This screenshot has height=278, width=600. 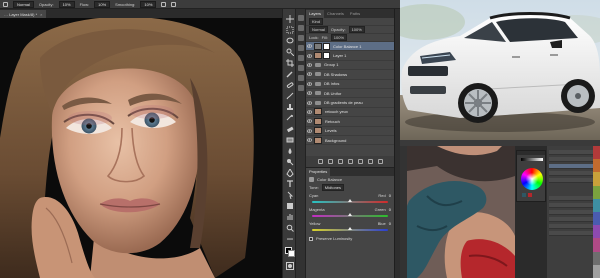 I want to click on hand-tool-icon, so click(x=290, y=217).